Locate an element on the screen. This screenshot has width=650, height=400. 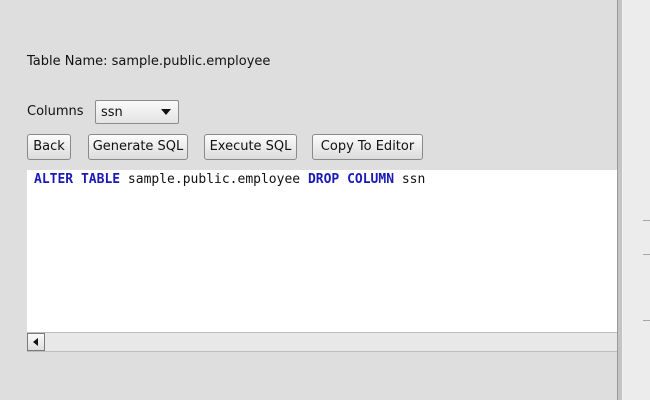
sql-column-name: ssn is located at coordinates (413, 179).